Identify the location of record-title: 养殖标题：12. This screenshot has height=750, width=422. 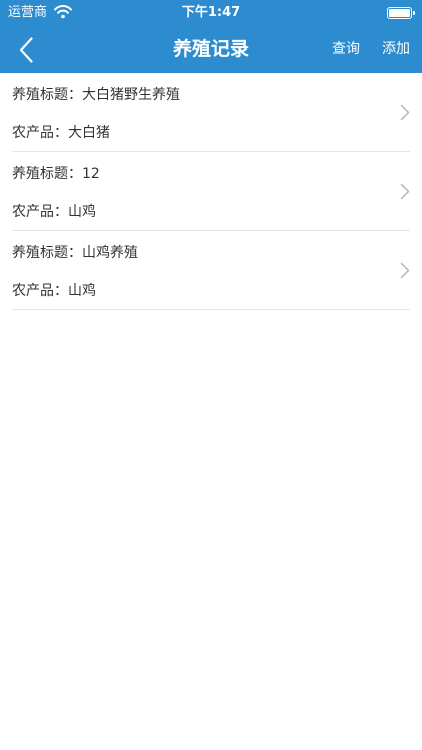
(56, 174).